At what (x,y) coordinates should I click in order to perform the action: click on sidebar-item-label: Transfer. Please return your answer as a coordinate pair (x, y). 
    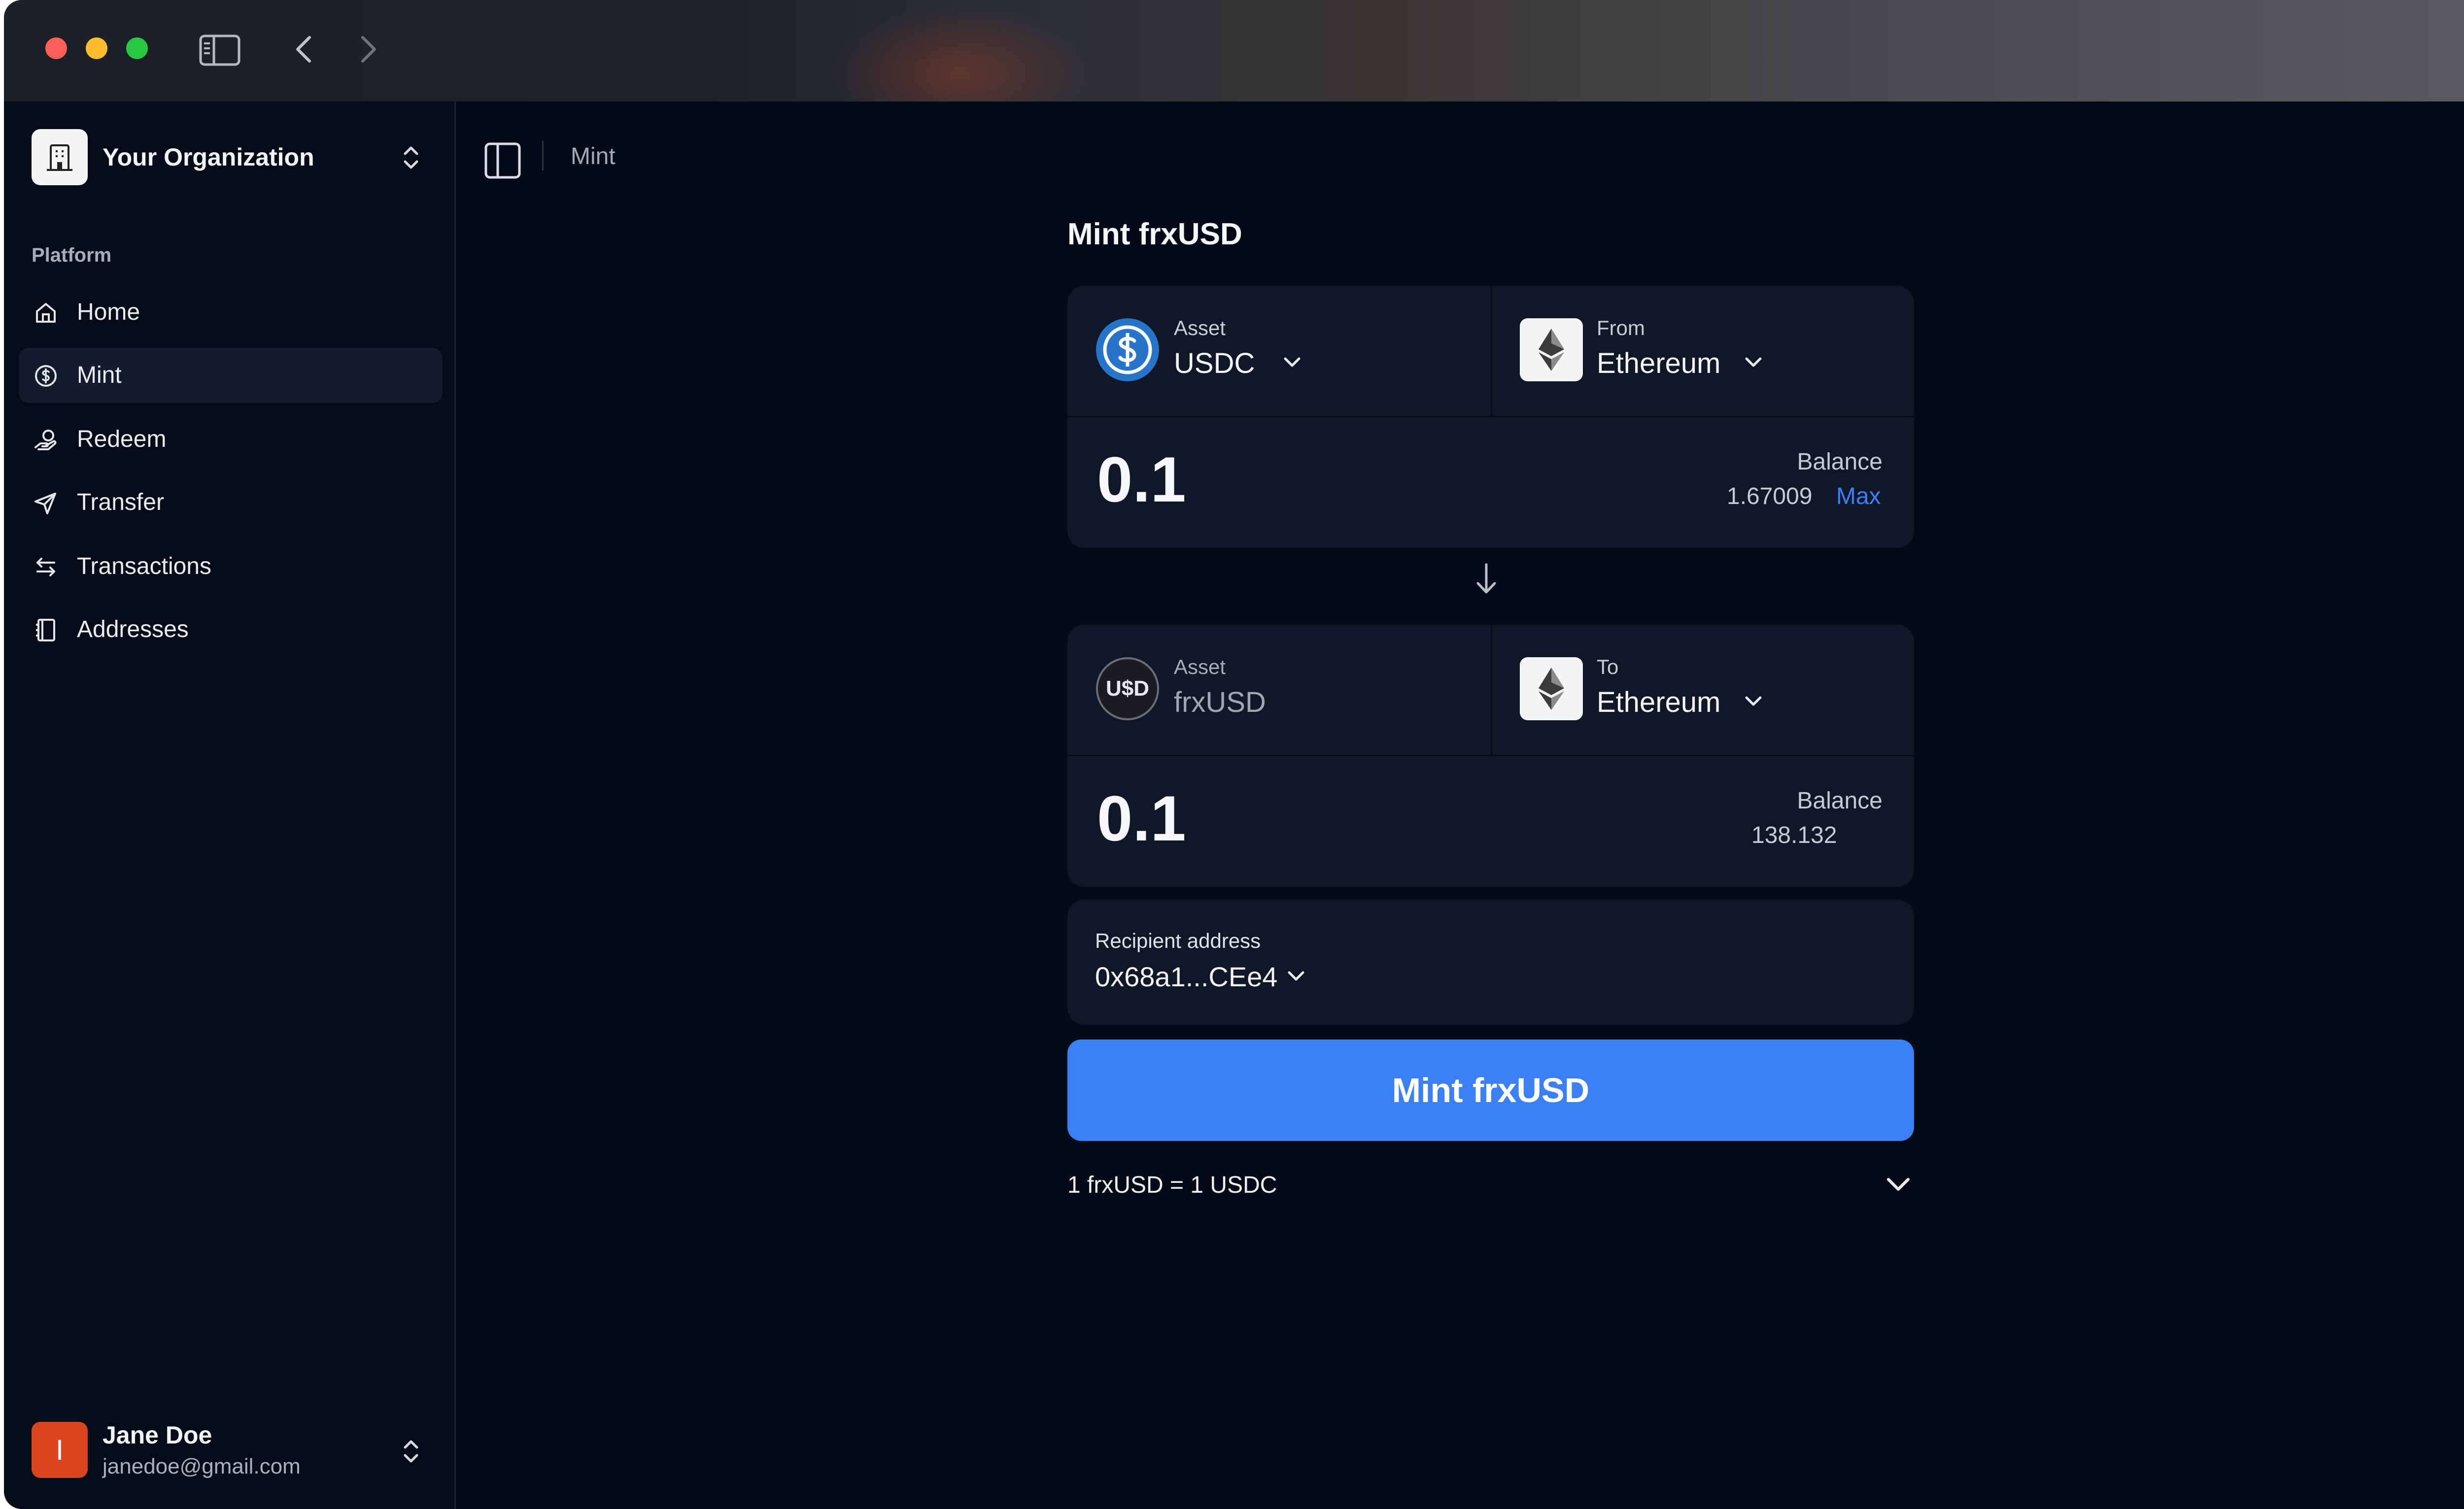
    Looking at the image, I should click on (120, 502).